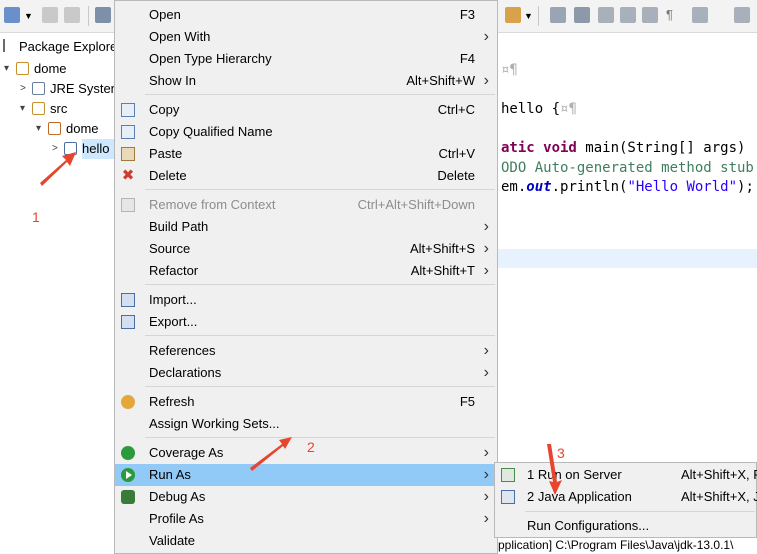 The image size is (757, 554). What do you see at coordinates (311, 447) in the screenshot?
I see `annotation-label-2: 2` at bounding box center [311, 447].